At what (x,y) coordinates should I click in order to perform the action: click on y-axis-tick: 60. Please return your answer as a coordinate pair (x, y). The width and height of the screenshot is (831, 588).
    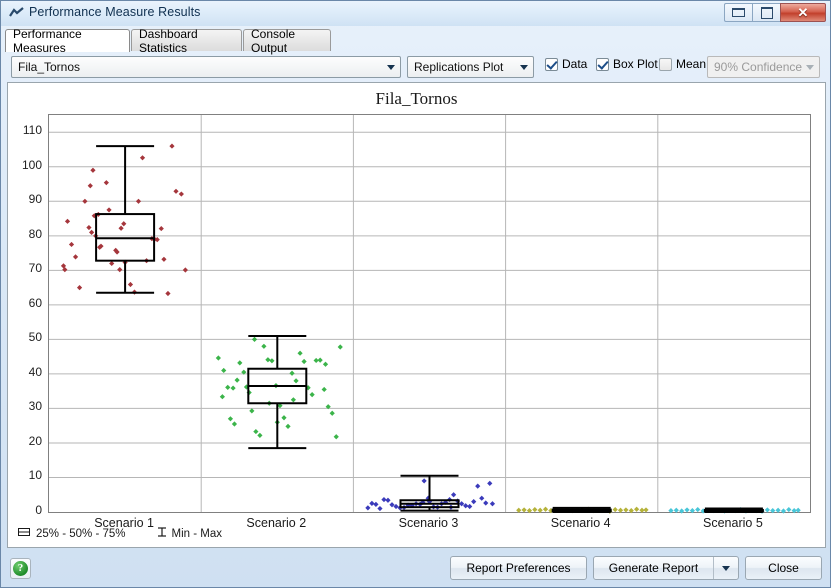
    Looking at the image, I should click on (35, 302).